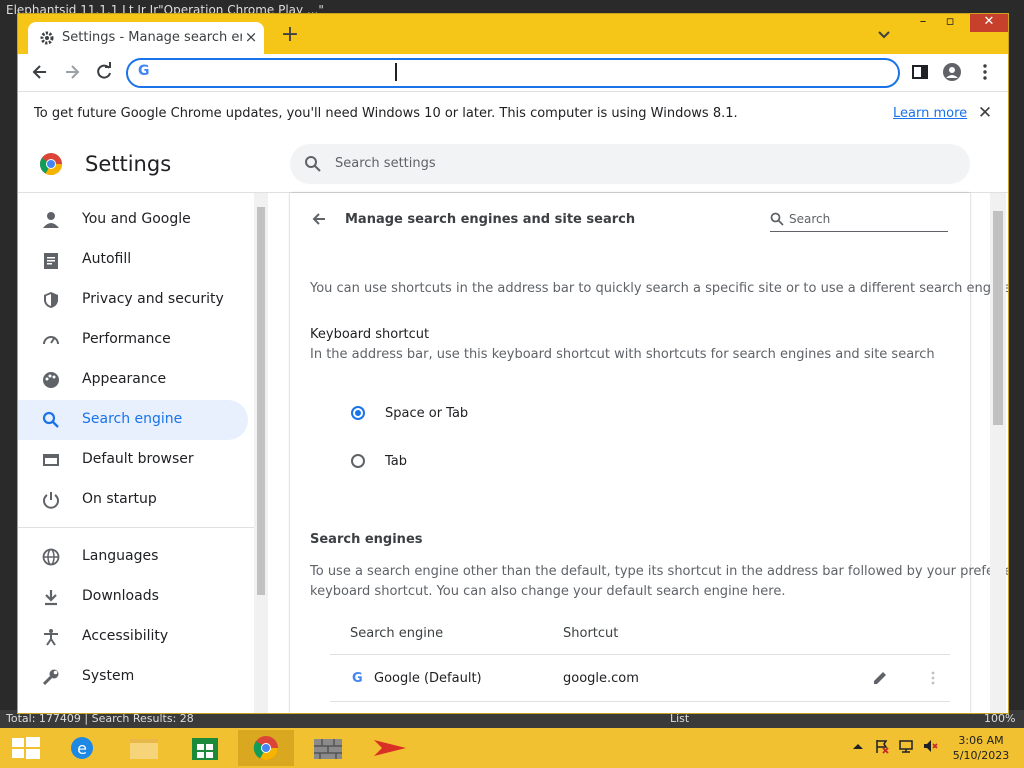 The width and height of the screenshot is (1024, 768). What do you see at coordinates (385, 163) in the screenshot?
I see `settings-search-placeholder: Search settings` at bounding box center [385, 163].